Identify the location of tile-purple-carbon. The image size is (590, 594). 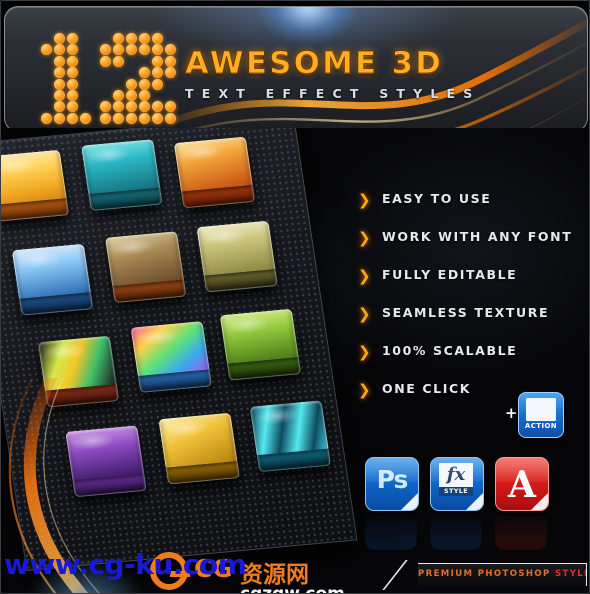
(106, 461).